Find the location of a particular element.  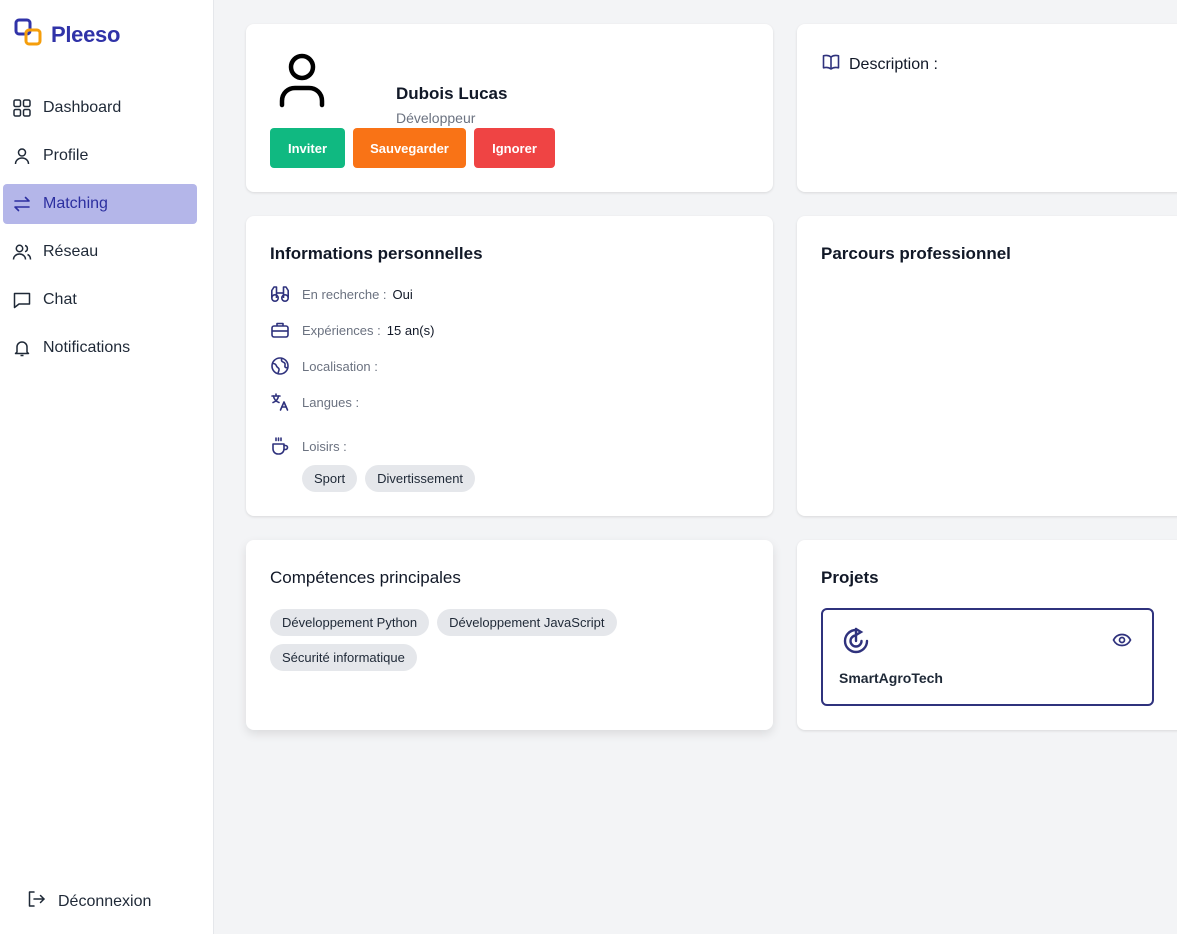

projects-card: Projets SmartAgroTech is located at coordinates (987, 635).